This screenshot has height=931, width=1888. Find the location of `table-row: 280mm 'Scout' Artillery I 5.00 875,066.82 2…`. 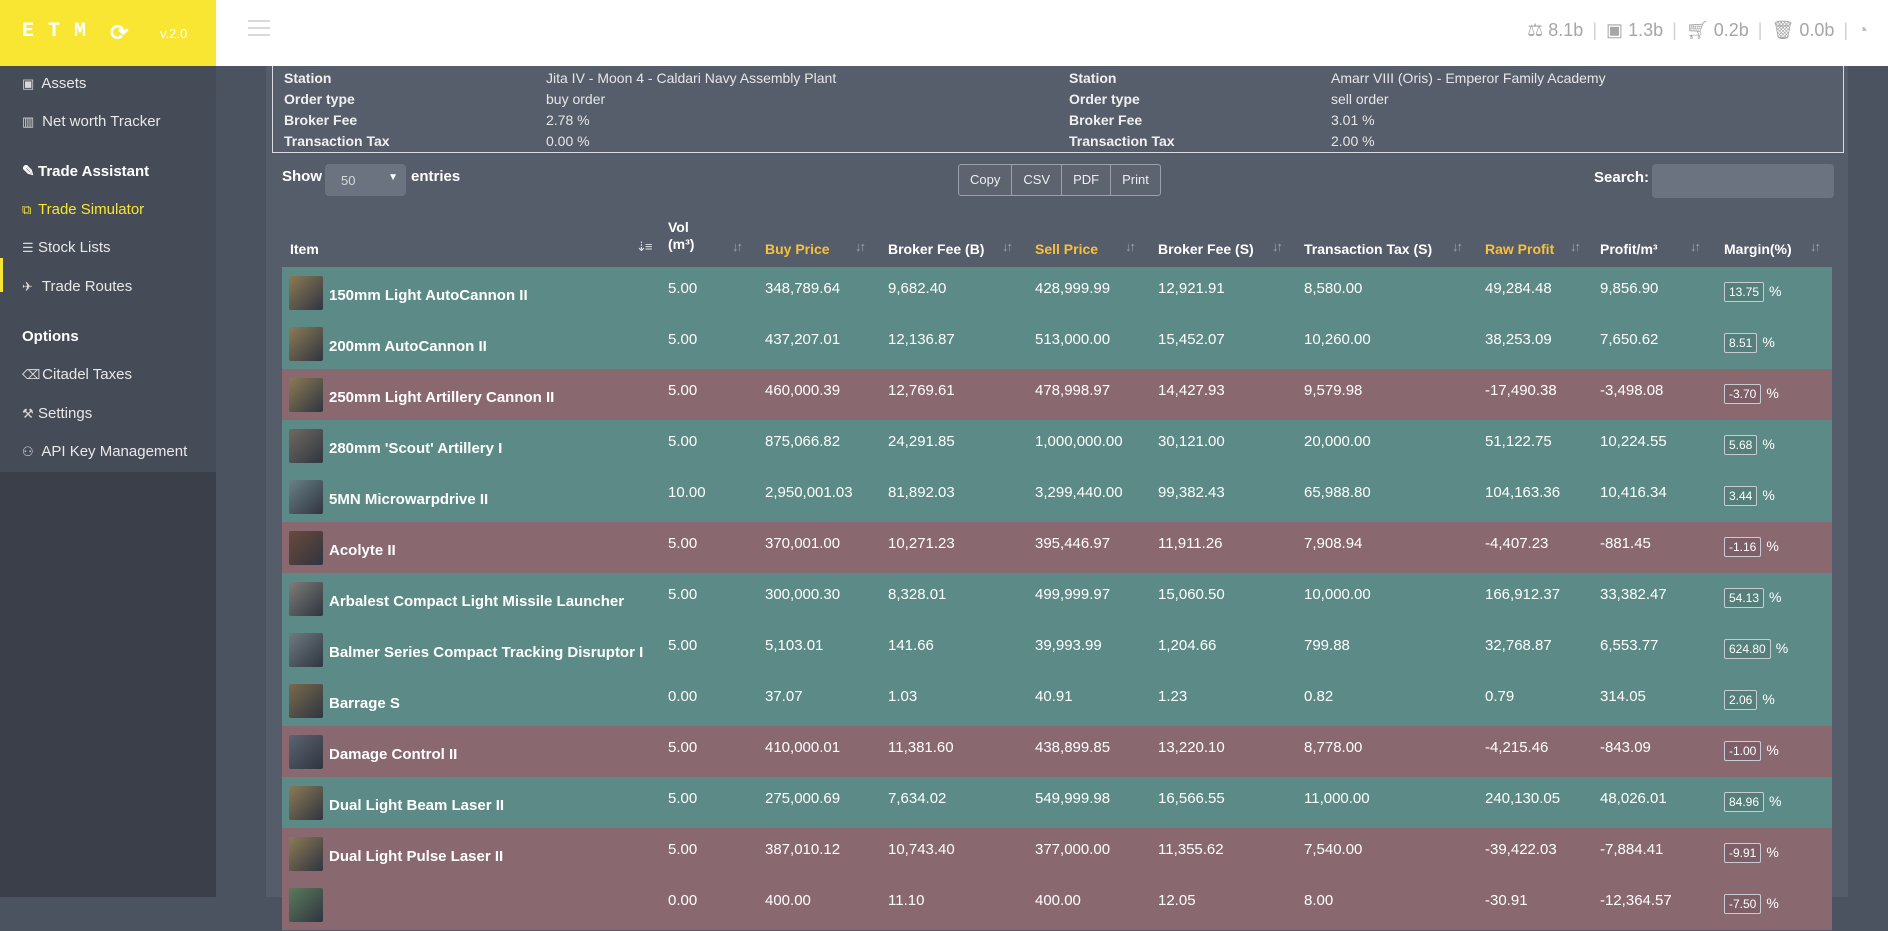

table-row: 280mm 'Scout' Artillery I 5.00 875,066.82 2… is located at coordinates (1057, 446).